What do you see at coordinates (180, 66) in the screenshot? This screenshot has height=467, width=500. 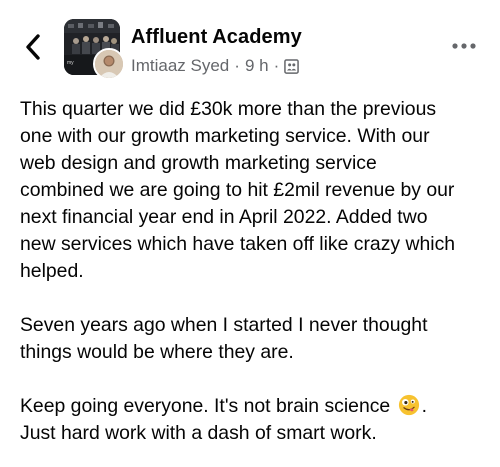 I see `author-name-link: Imtiaaz Syed` at bounding box center [180, 66].